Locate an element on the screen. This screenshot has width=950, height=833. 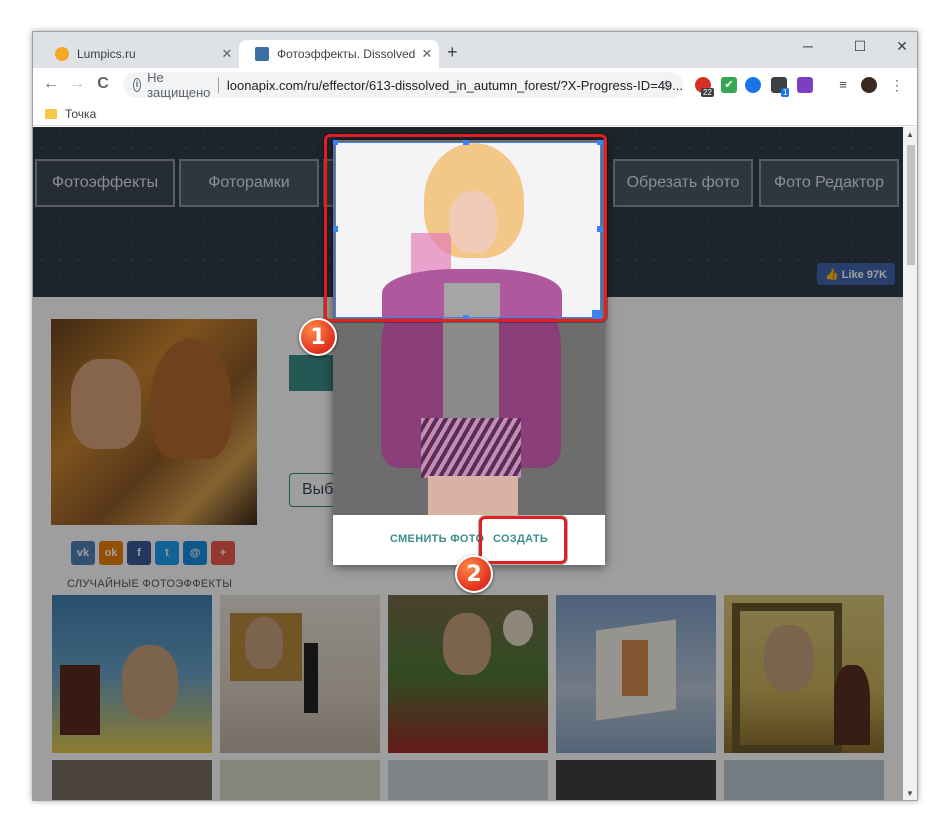
minimize-button: ─ is located at coordinates (808, 46).